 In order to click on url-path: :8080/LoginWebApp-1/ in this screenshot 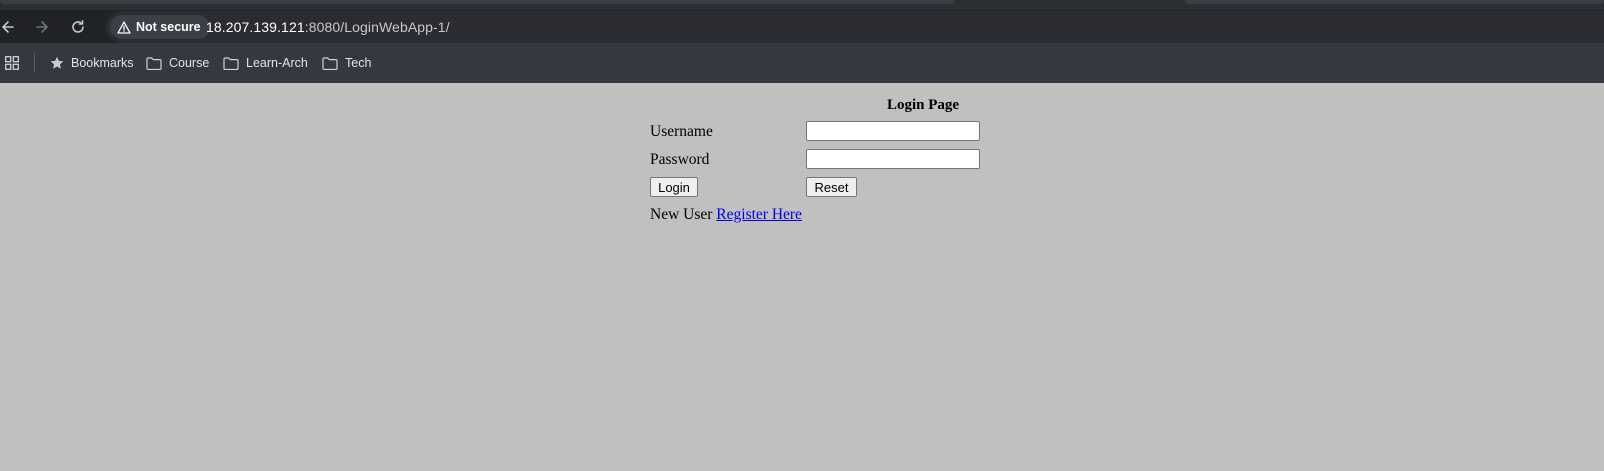, I will do `click(377, 27)`.